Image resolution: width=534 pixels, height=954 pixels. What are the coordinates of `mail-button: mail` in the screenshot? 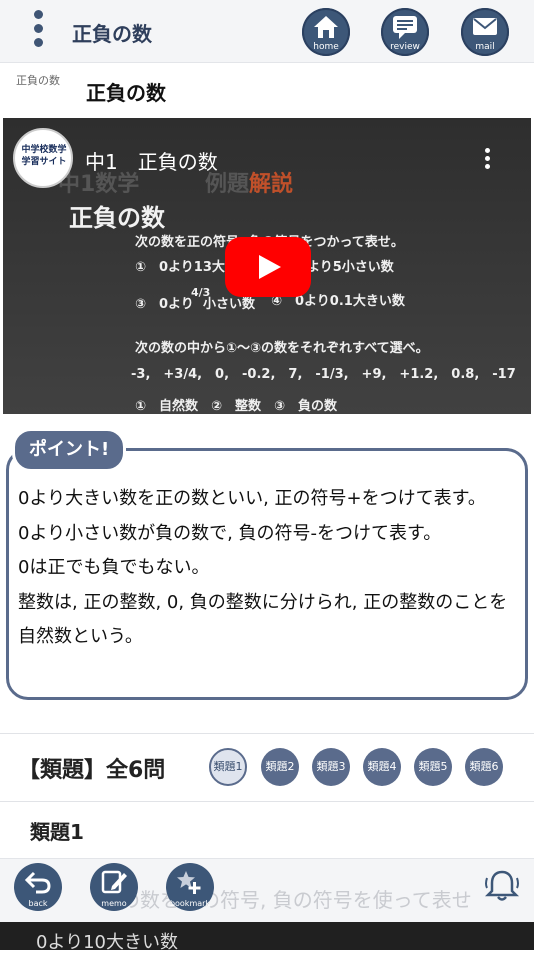 It's located at (485, 32).